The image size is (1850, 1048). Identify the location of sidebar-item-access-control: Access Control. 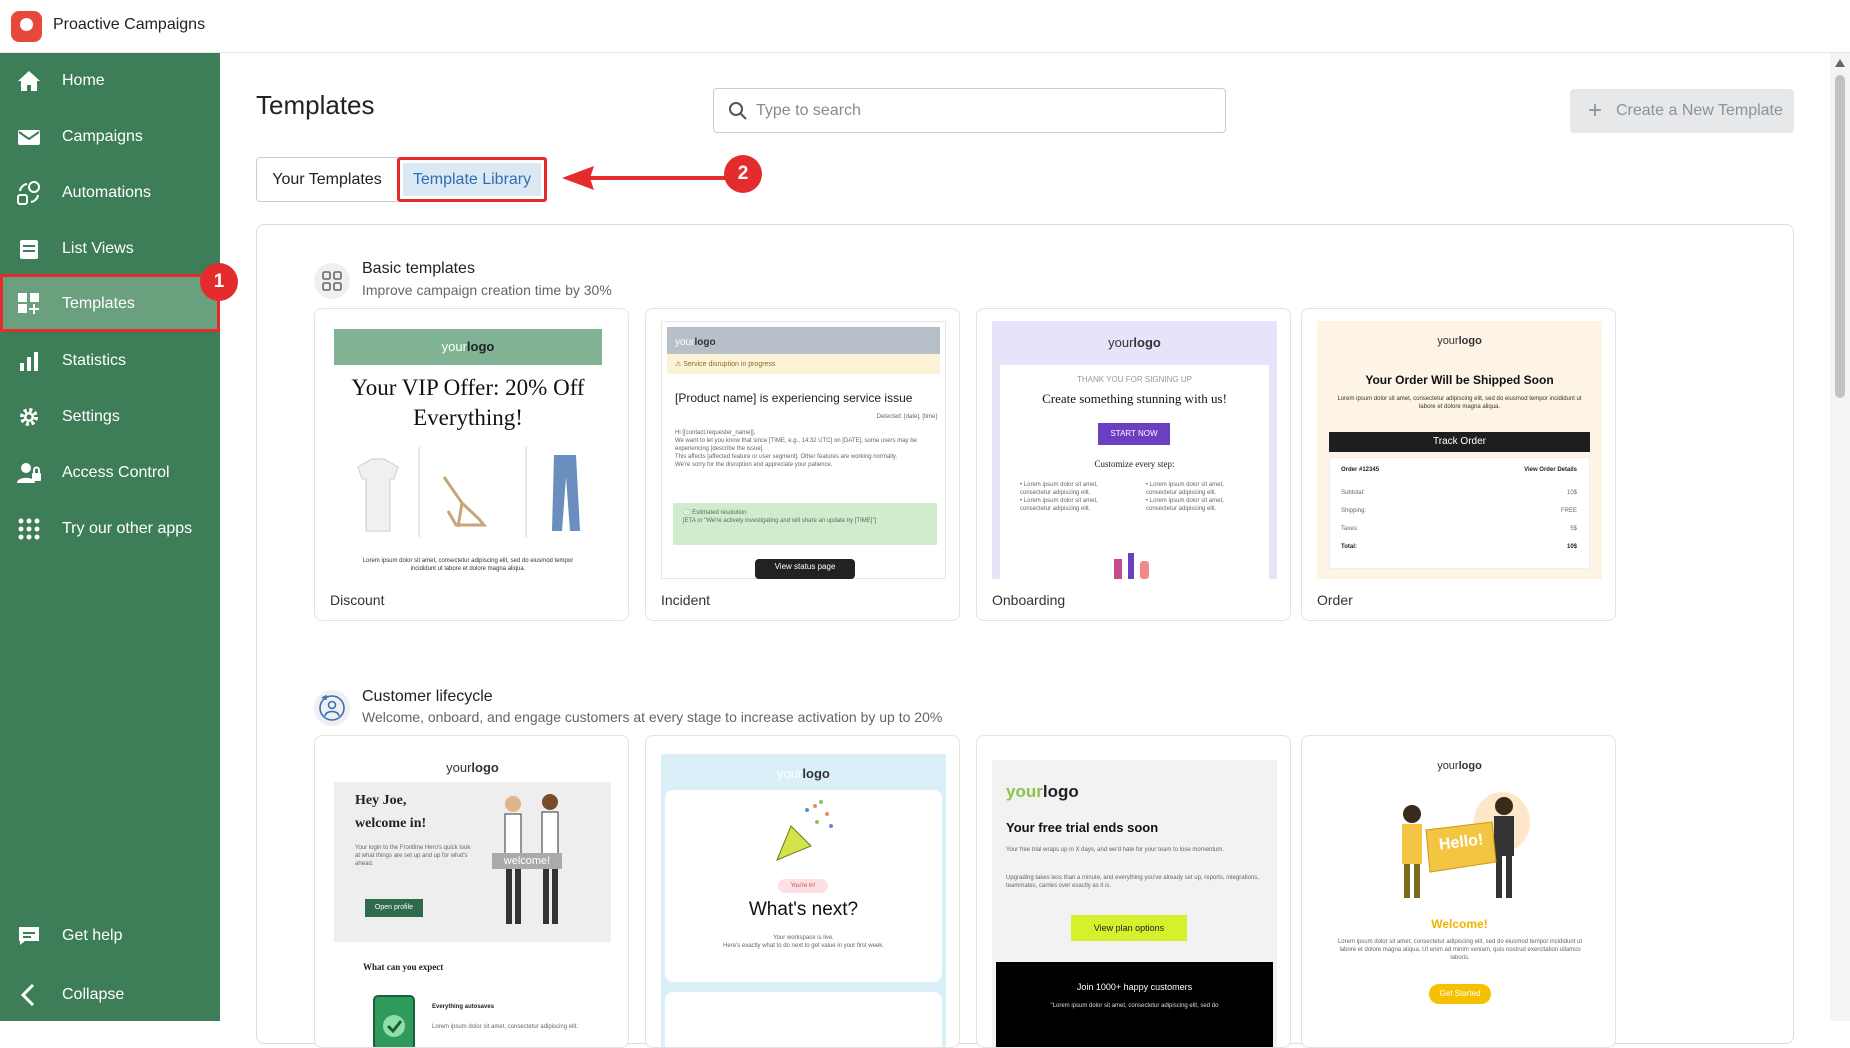
(110, 473).